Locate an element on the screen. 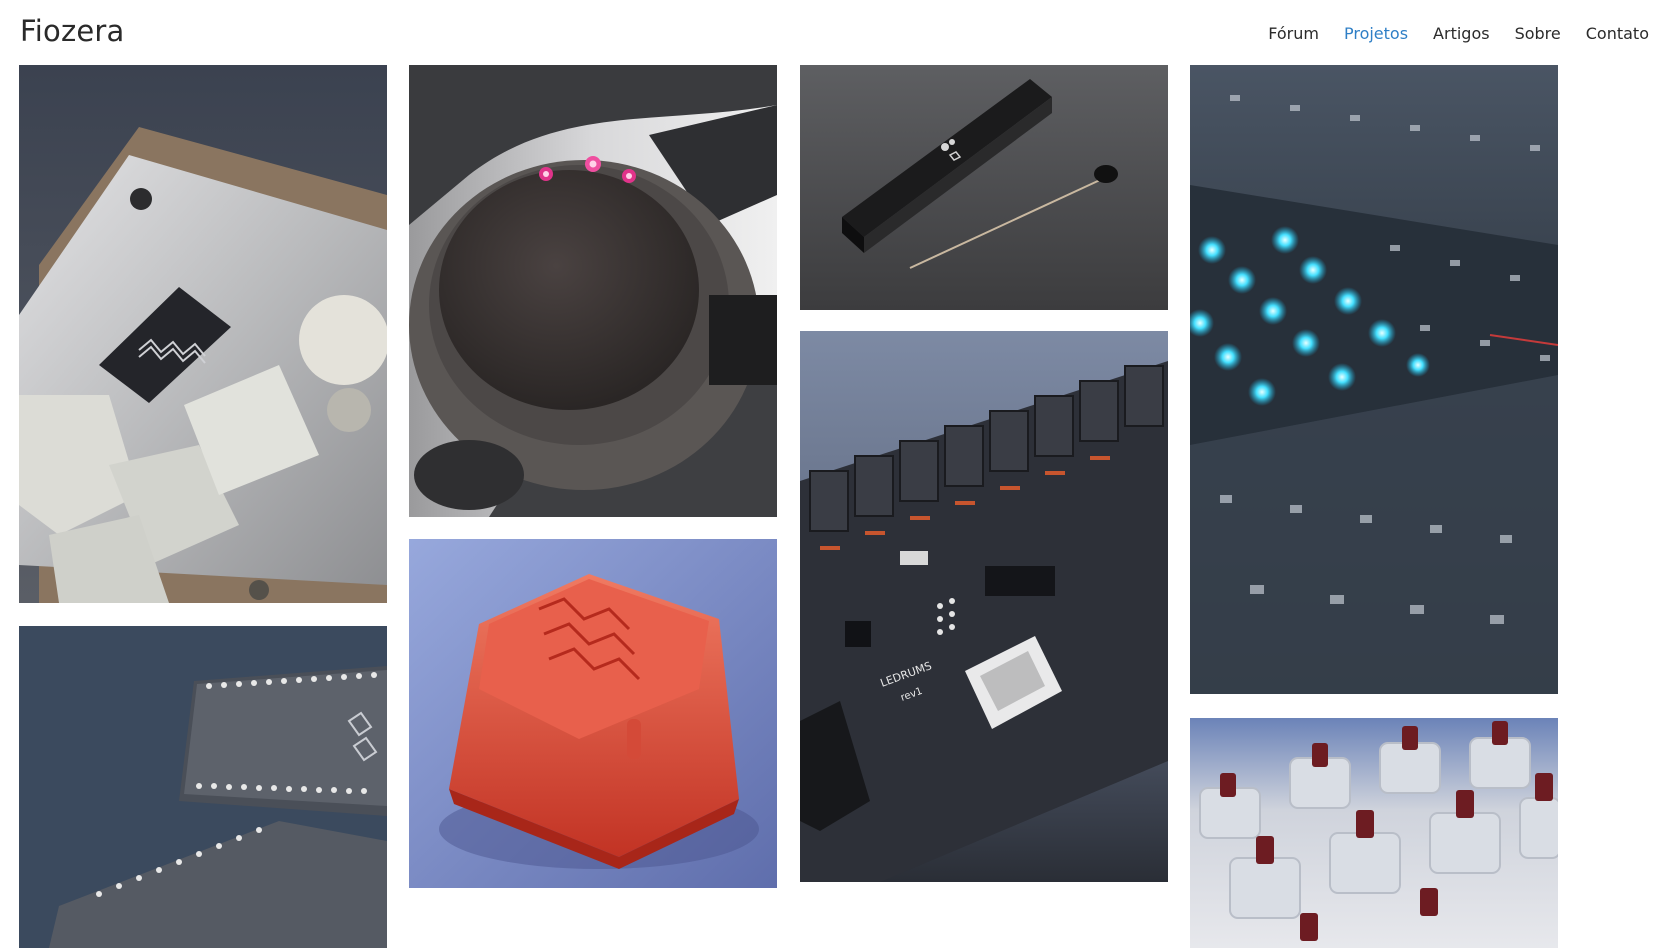  main-nav: Fórum Projetos Artigos Sobre Contato is located at coordinates (1446, 33).